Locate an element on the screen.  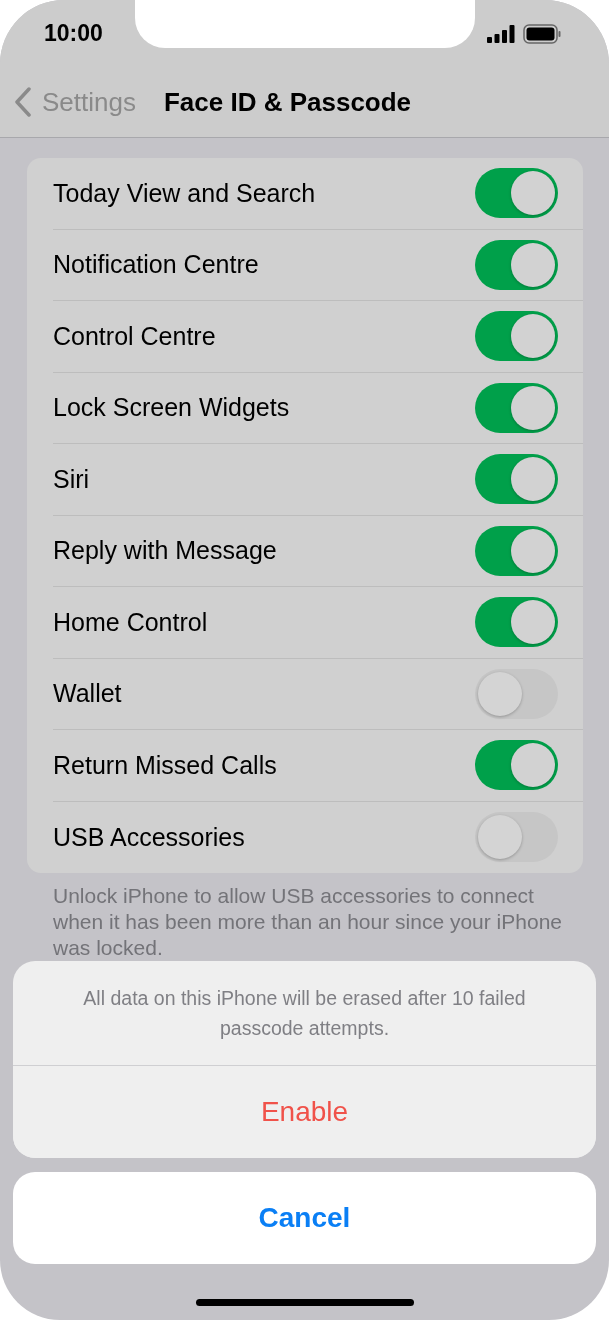
page-title: Face ID & Passcode is located at coordinates (287, 102).